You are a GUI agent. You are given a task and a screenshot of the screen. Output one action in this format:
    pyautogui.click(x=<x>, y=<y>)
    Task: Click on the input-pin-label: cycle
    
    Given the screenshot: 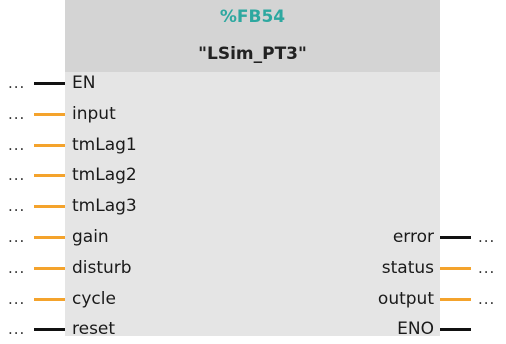 What is the action you would take?
    pyautogui.click(x=94, y=298)
    